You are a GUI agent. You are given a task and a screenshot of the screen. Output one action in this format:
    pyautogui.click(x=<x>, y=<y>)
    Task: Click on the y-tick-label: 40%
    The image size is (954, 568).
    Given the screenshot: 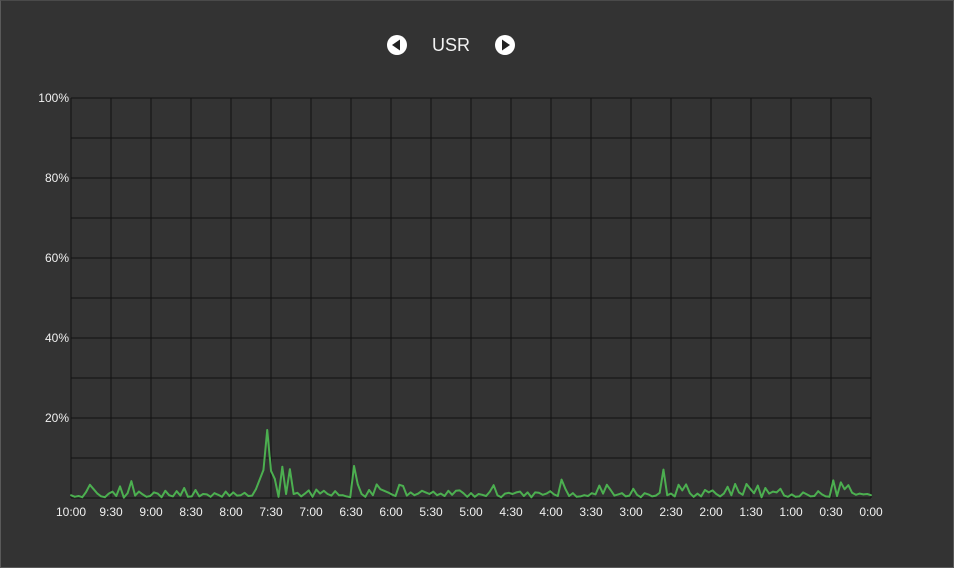 What is the action you would take?
    pyautogui.click(x=57, y=338)
    